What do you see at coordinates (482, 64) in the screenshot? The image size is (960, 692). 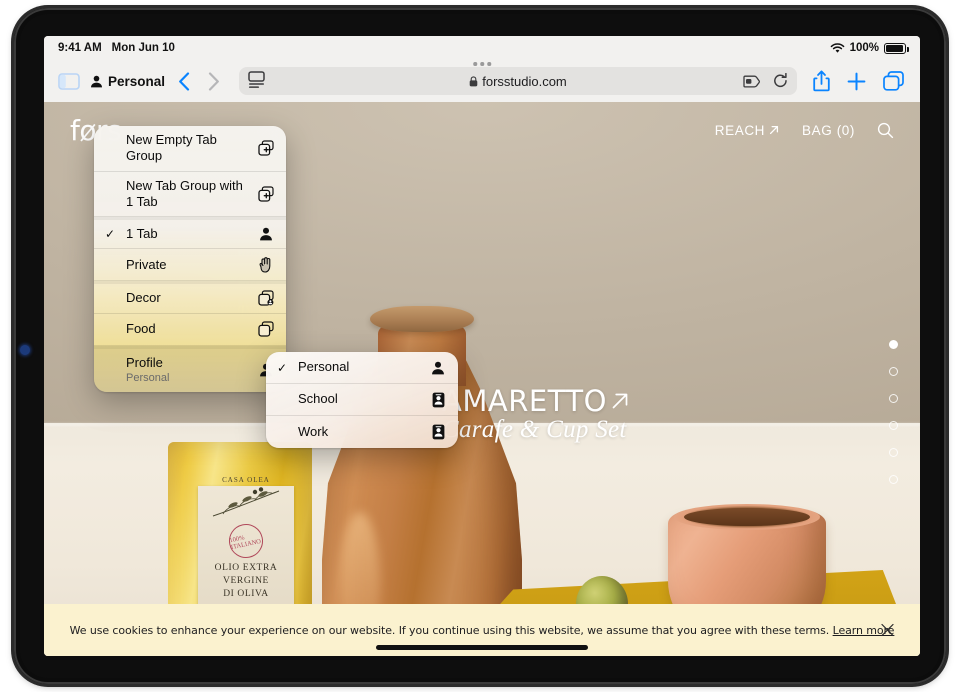 I see `multitasking-control` at bounding box center [482, 64].